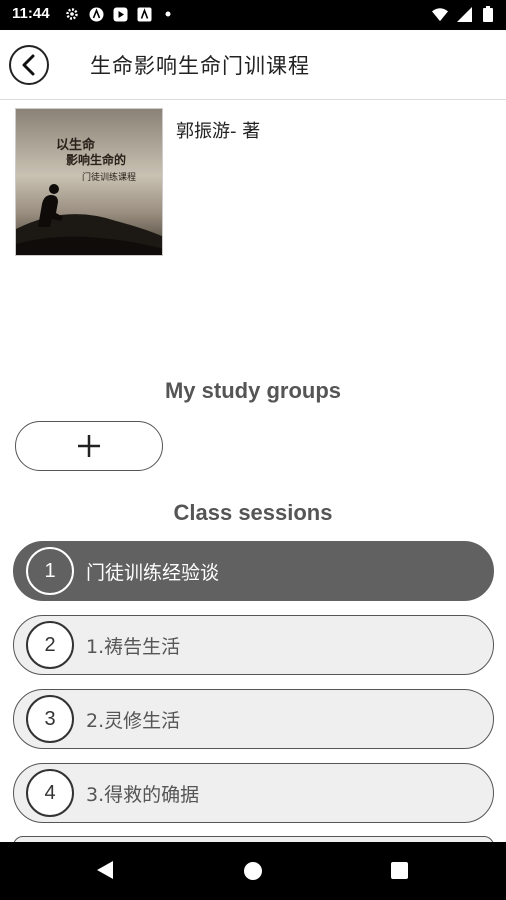  I want to click on dot-icon, so click(168, 14).